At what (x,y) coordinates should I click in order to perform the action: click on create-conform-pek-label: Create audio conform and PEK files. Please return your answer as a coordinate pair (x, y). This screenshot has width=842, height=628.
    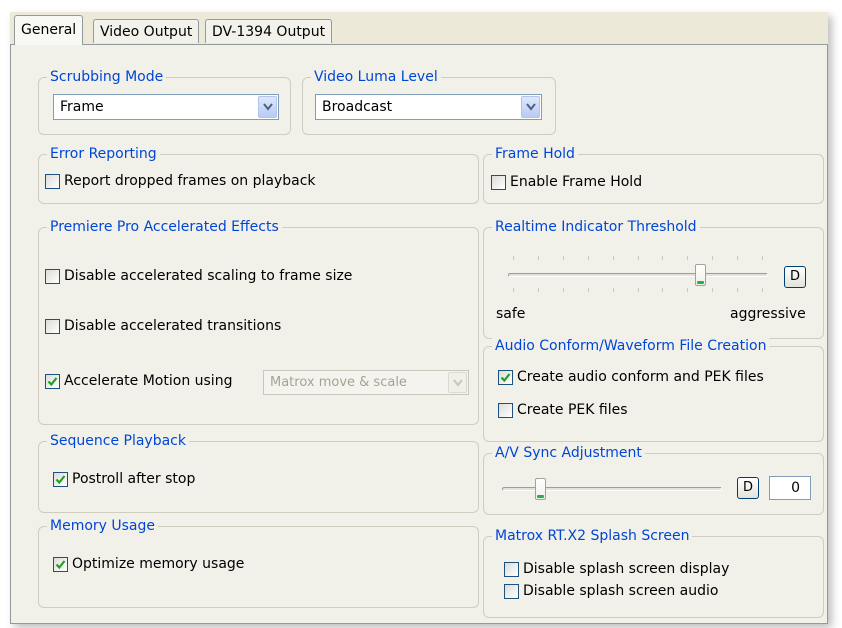
    Looking at the image, I should click on (640, 377).